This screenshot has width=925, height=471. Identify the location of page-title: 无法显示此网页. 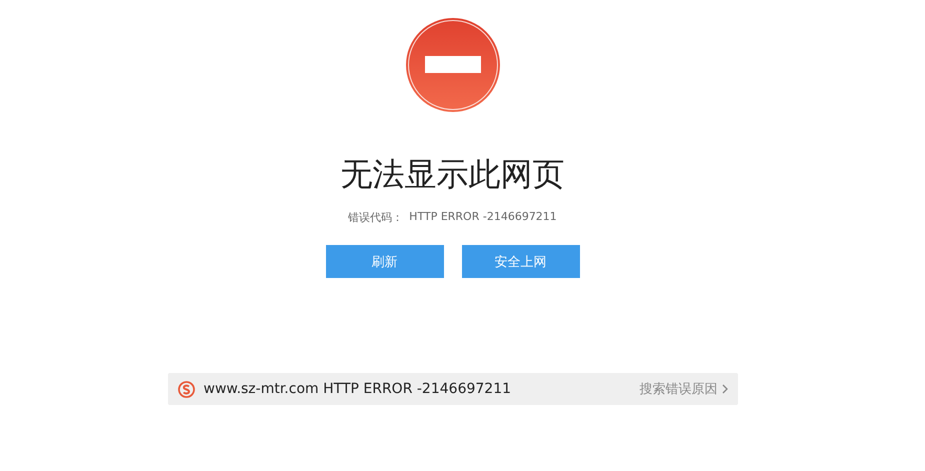
(452, 174).